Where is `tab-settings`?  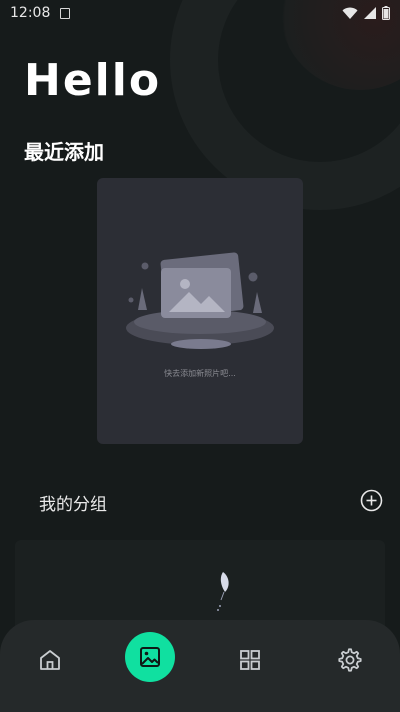
tab-settings is located at coordinates (350, 660).